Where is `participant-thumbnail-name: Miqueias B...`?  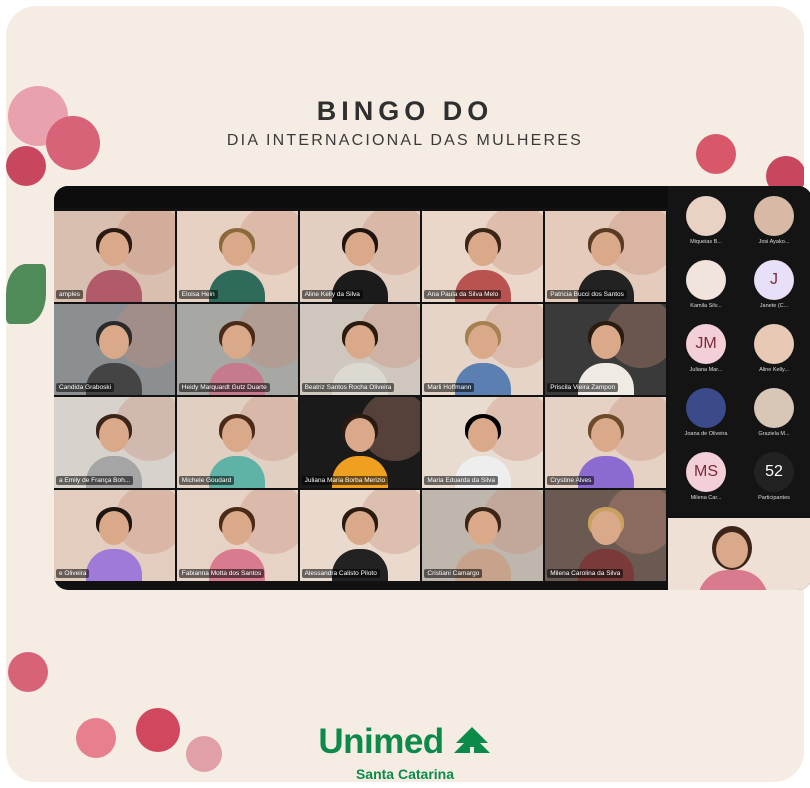
participant-thumbnail-name: Miqueias B... is located at coordinates (706, 242).